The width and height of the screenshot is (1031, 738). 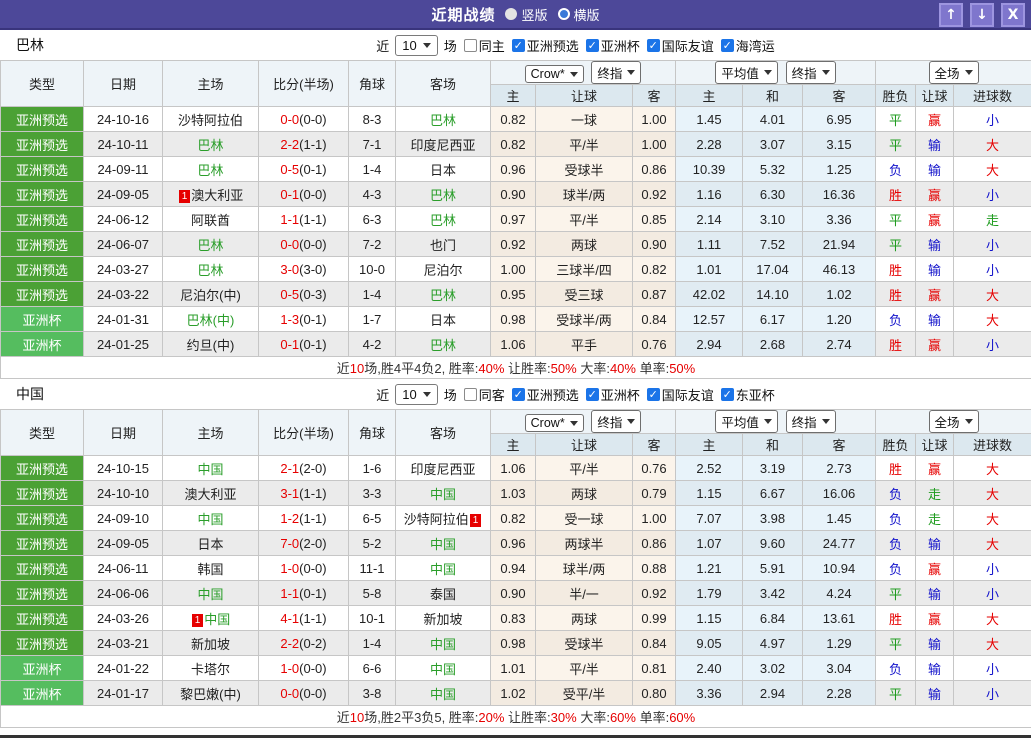 What do you see at coordinates (30, 394) in the screenshot?
I see `team-name-label: 中国` at bounding box center [30, 394].